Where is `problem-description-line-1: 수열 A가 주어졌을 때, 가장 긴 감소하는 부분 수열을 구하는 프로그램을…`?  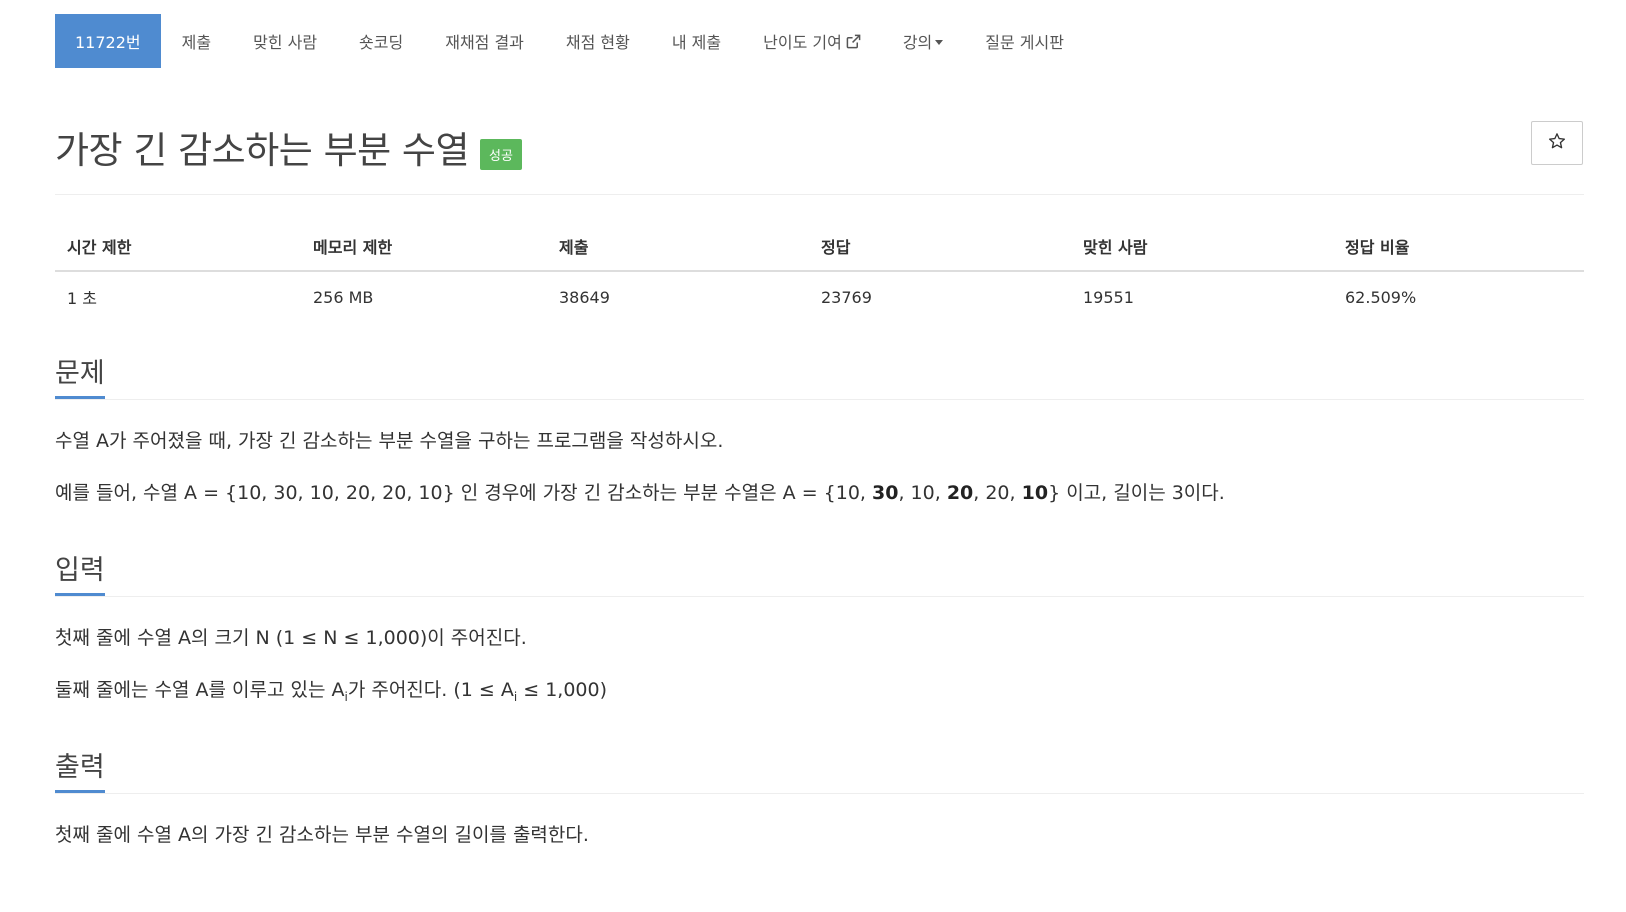 problem-description-line-1: 수열 A가 주어졌을 때, 가장 긴 감소하는 부분 수열을 구하는 프로그램을… is located at coordinates (389, 441).